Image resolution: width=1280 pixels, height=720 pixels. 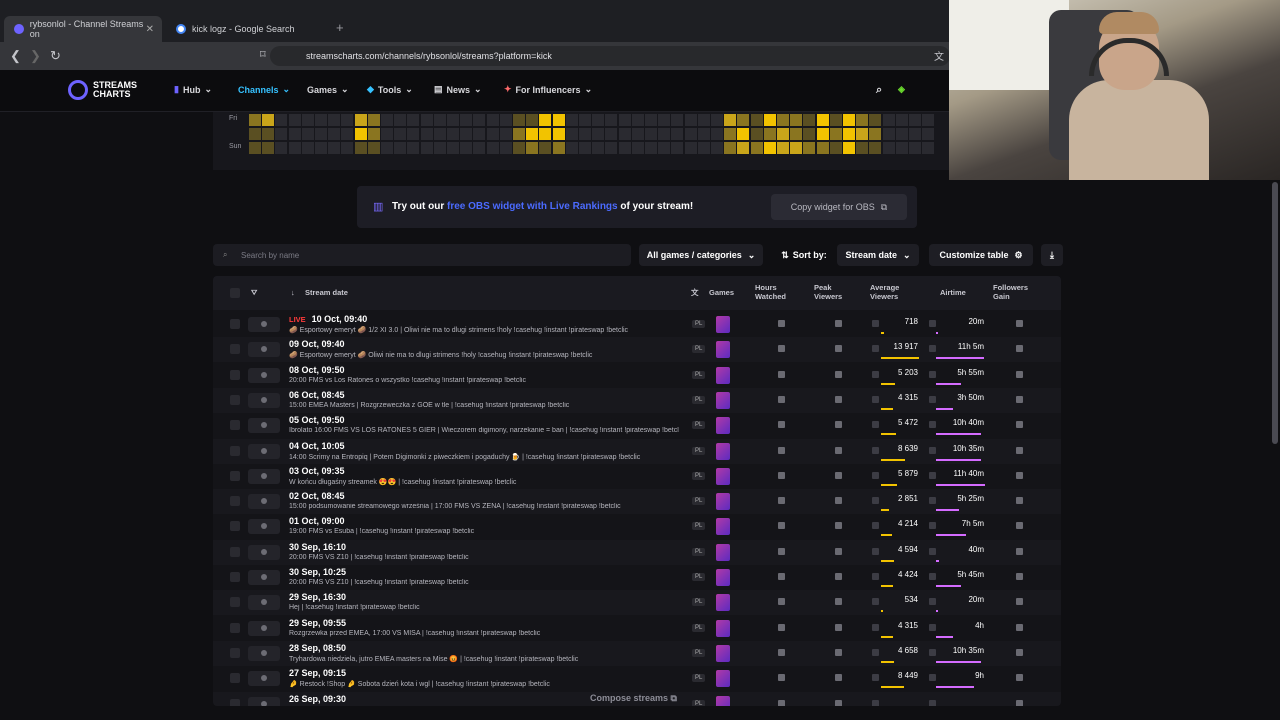 What do you see at coordinates (250, 29) in the screenshot?
I see `tab-google-search: kick logz - Google Search` at bounding box center [250, 29].